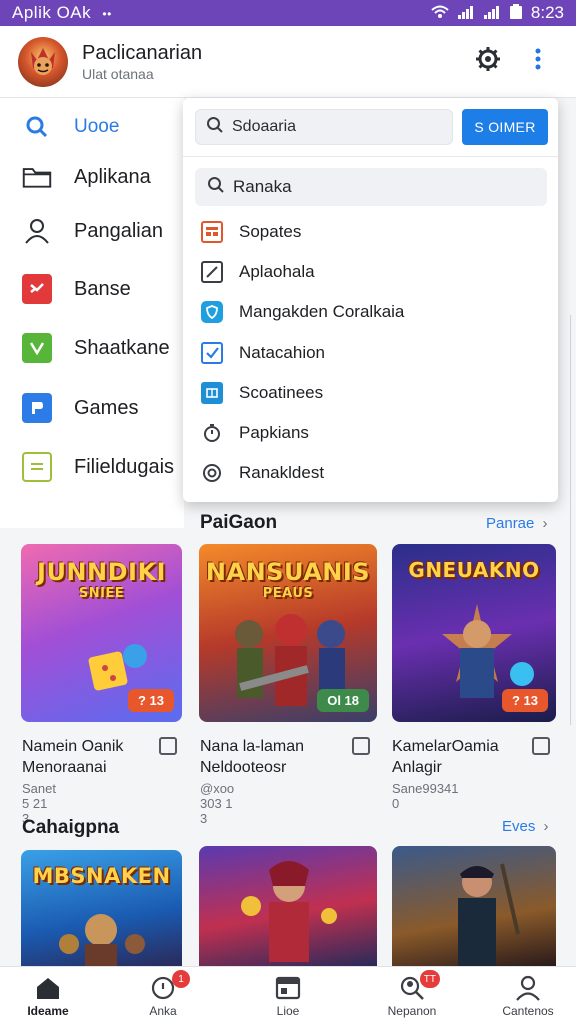  Describe the element at coordinates (37, 177) in the screenshot. I see `folder-icon` at that location.